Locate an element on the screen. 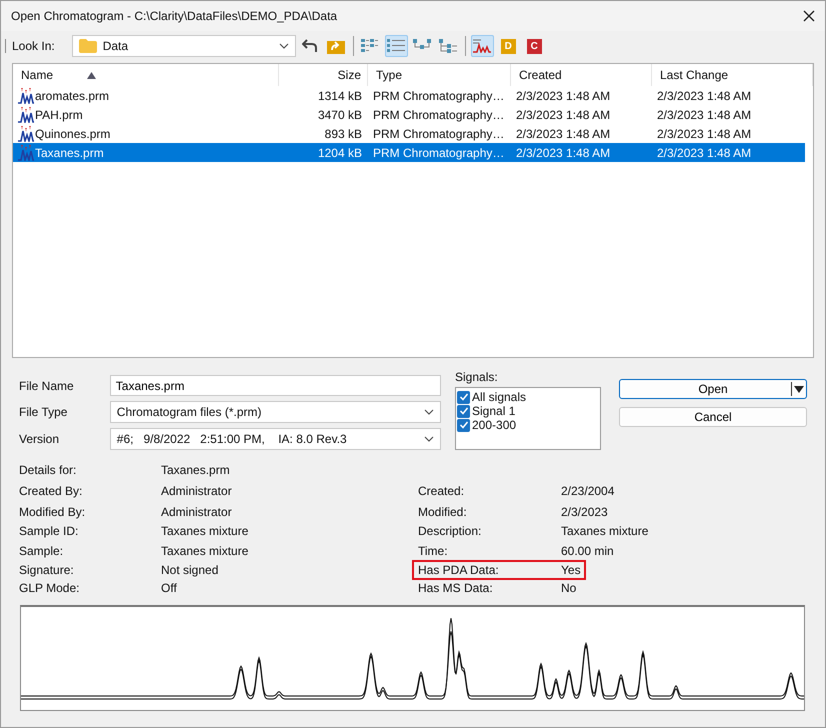  detail-label: Has MS Data: is located at coordinates (456, 588).